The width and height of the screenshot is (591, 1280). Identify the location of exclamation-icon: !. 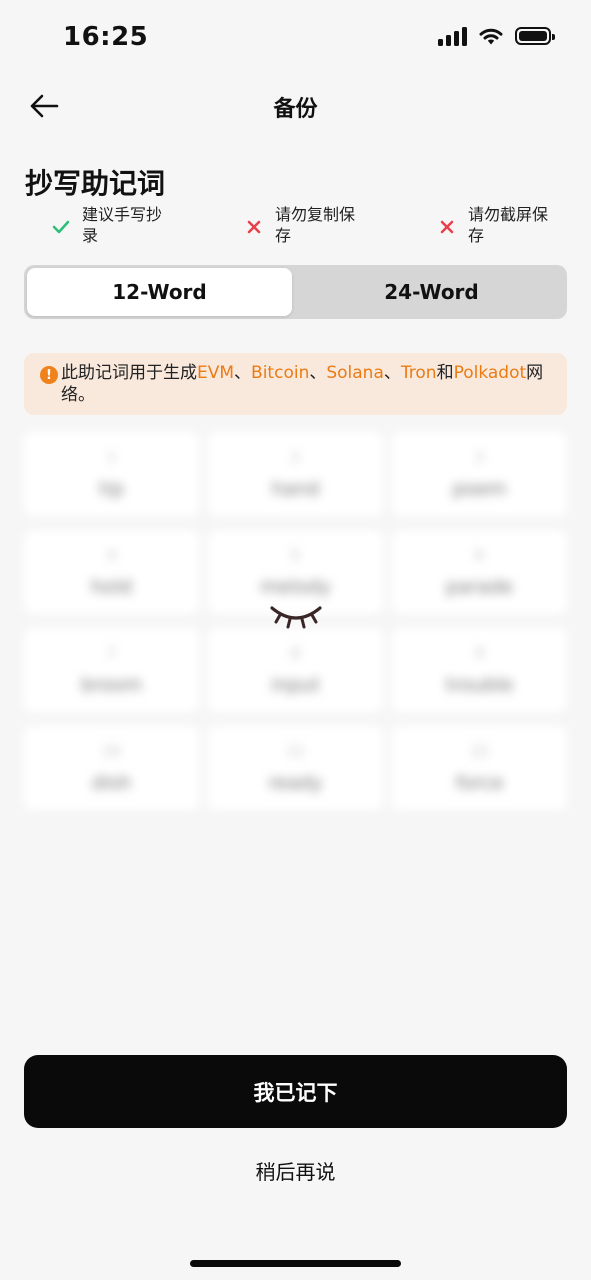
(49, 375).